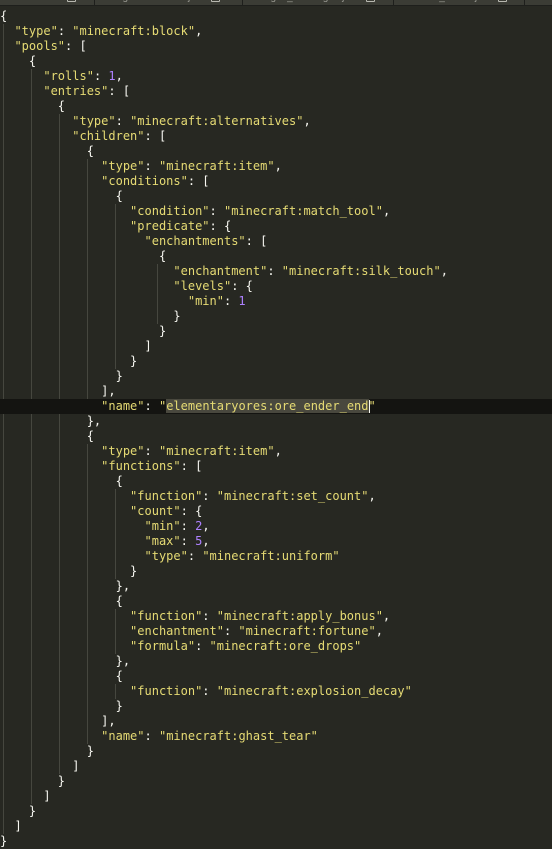 Image resolution: width=552 pixels, height=849 pixels. Describe the element at coordinates (276, 136) in the screenshot. I see `code-line: "children": [` at that location.